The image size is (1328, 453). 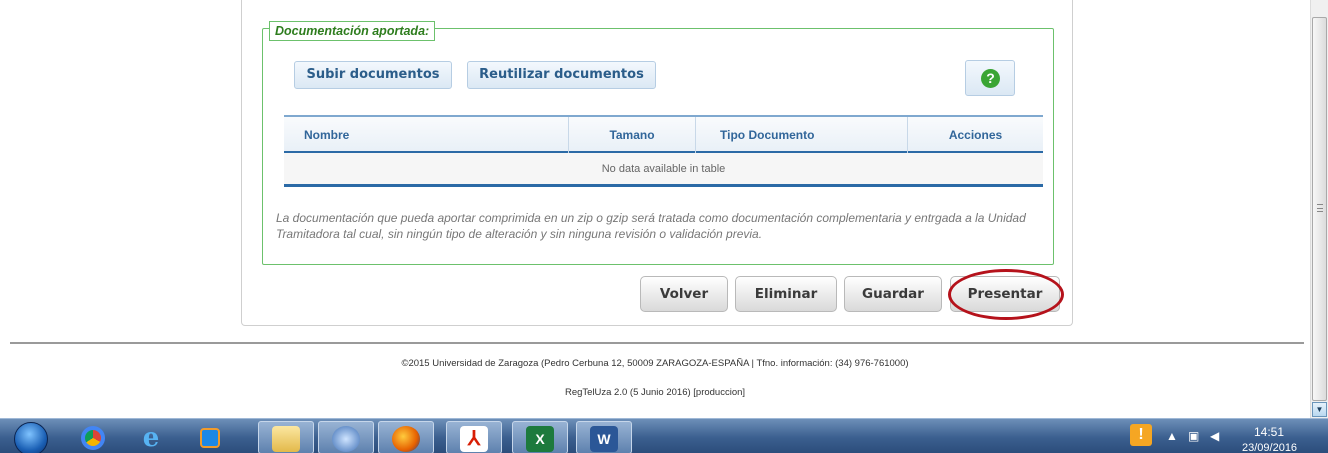 What do you see at coordinates (1193, 436) in the screenshot?
I see `network-icon: ▣` at bounding box center [1193, 436].